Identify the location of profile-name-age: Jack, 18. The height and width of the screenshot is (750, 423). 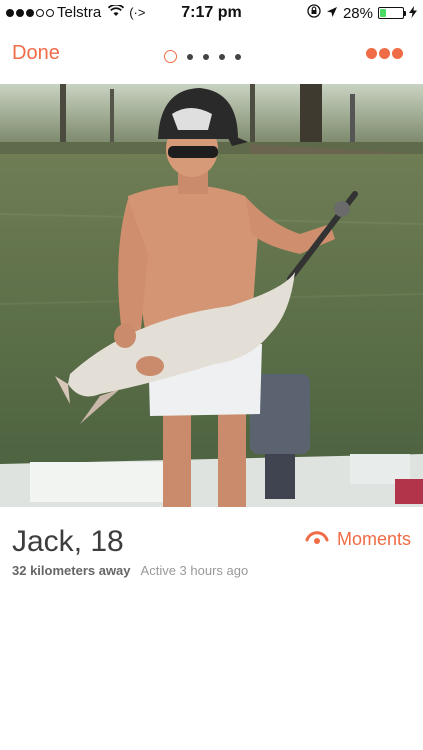
(68, 542).